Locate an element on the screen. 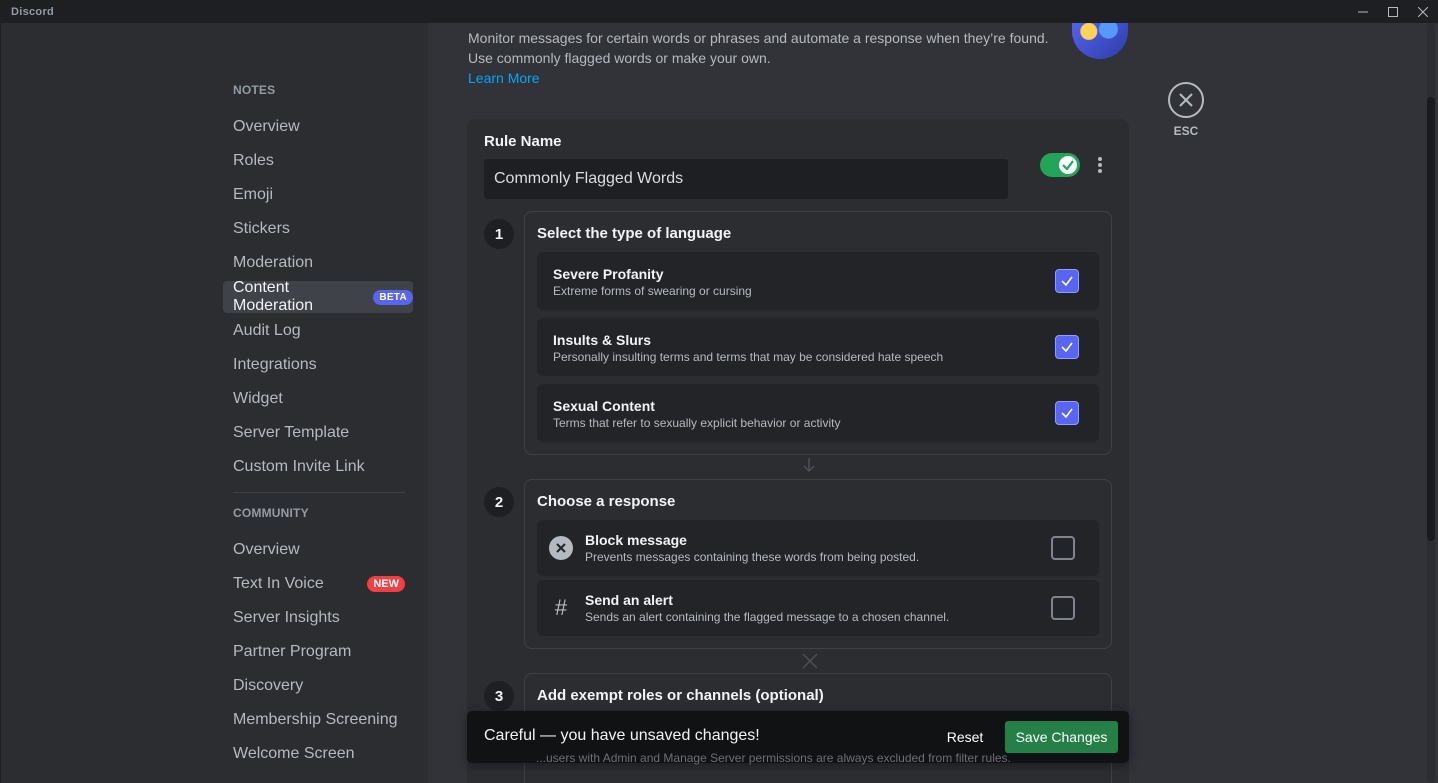  scrollbar-thumb is located at coordinates (1431, 319).